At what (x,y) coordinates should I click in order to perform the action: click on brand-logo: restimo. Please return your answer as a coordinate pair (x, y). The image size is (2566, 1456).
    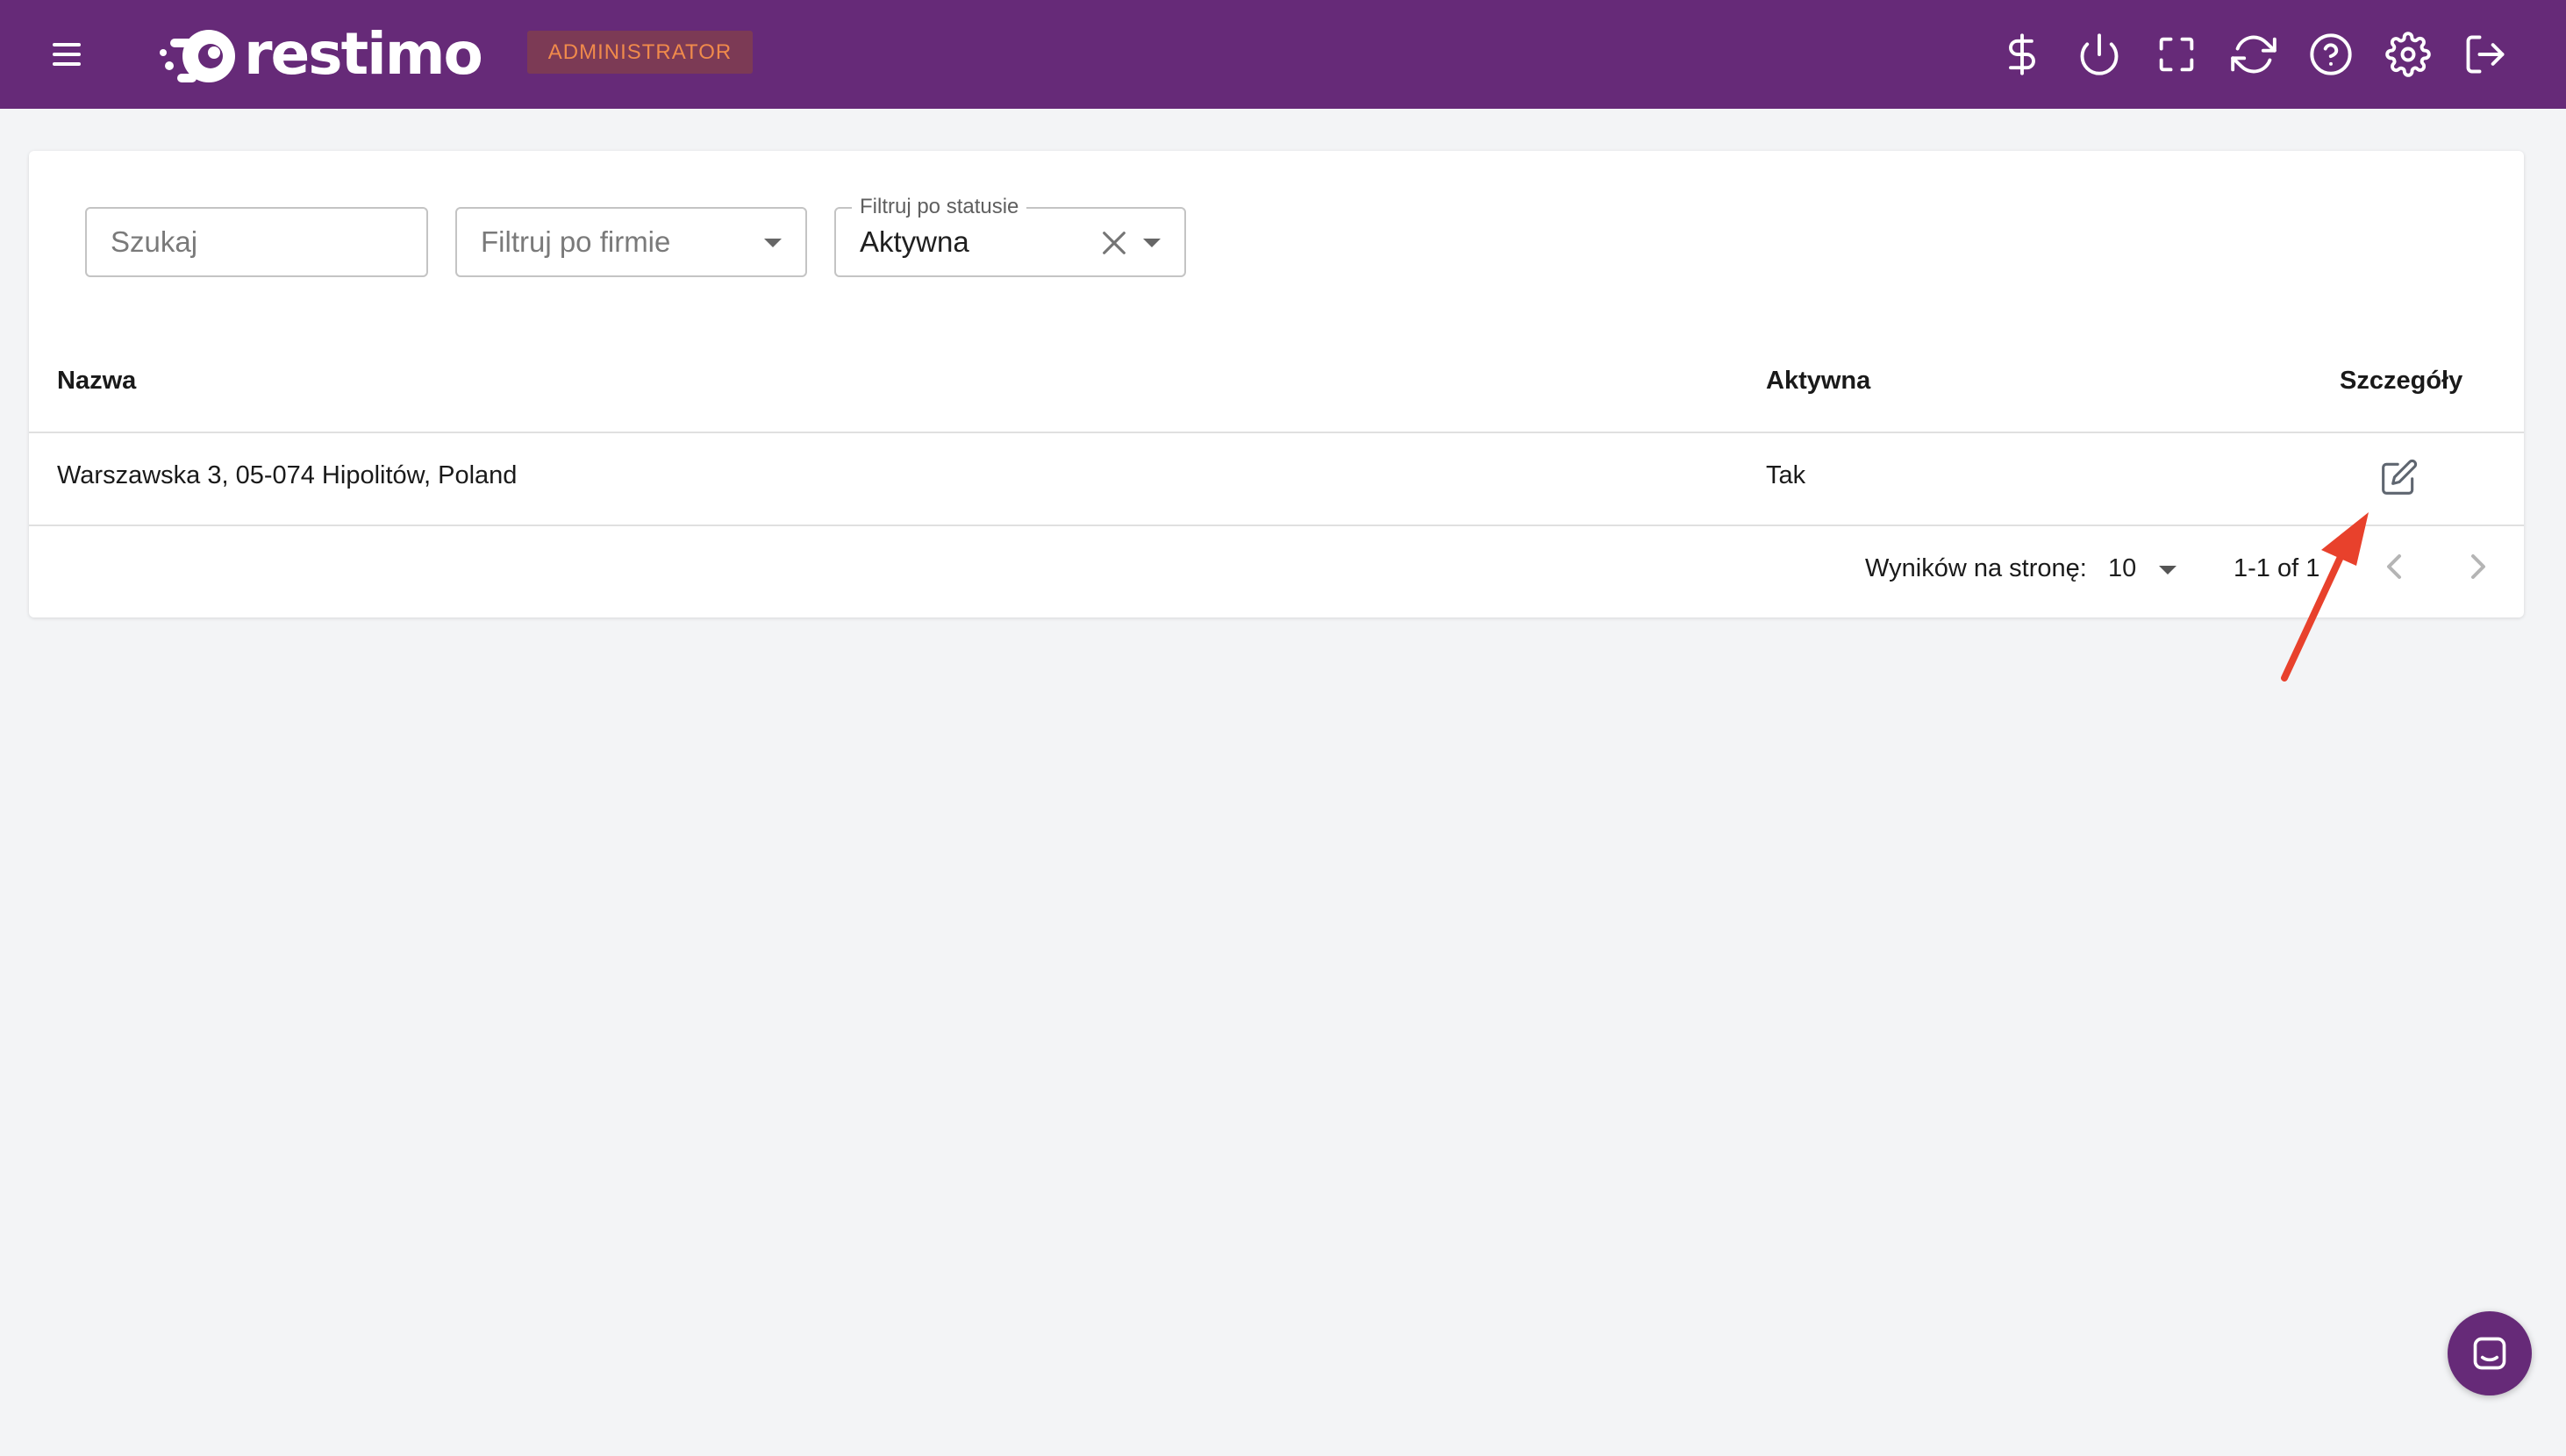
    Looking at the image, I should click on (320, 54).